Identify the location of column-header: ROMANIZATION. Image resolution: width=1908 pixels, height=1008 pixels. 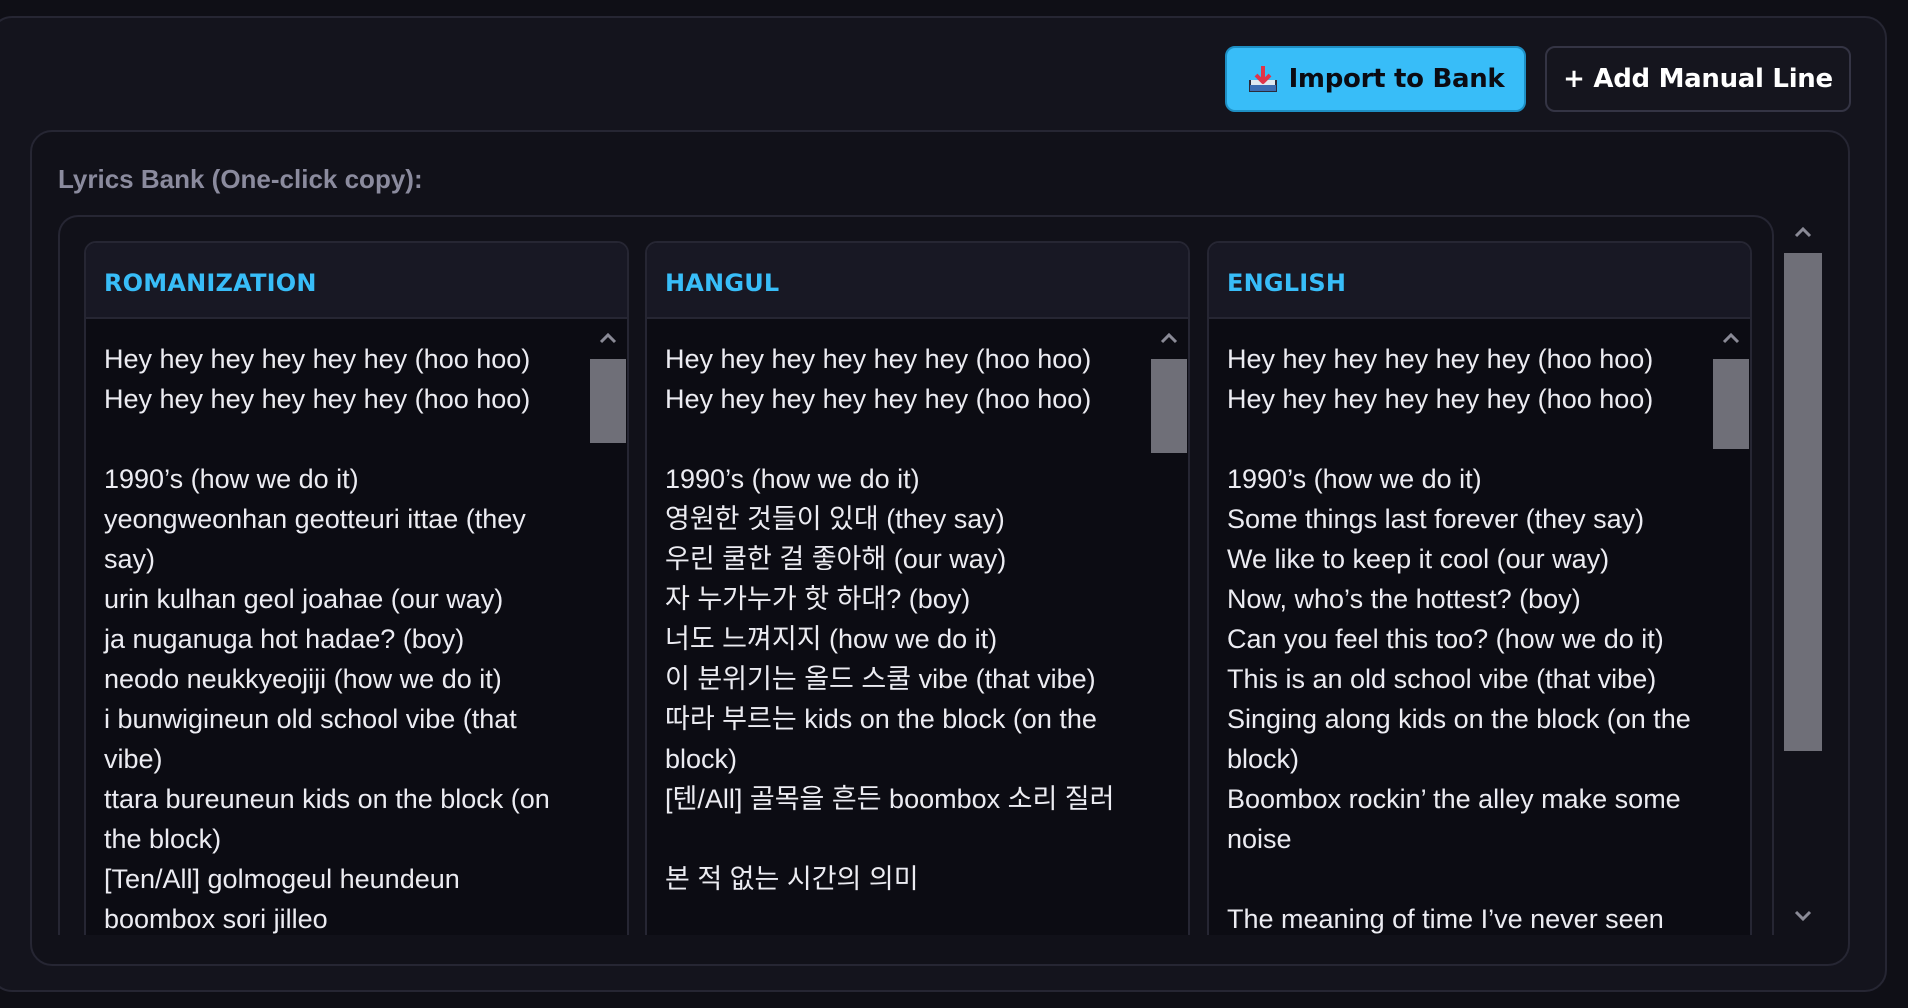
(356, 281).